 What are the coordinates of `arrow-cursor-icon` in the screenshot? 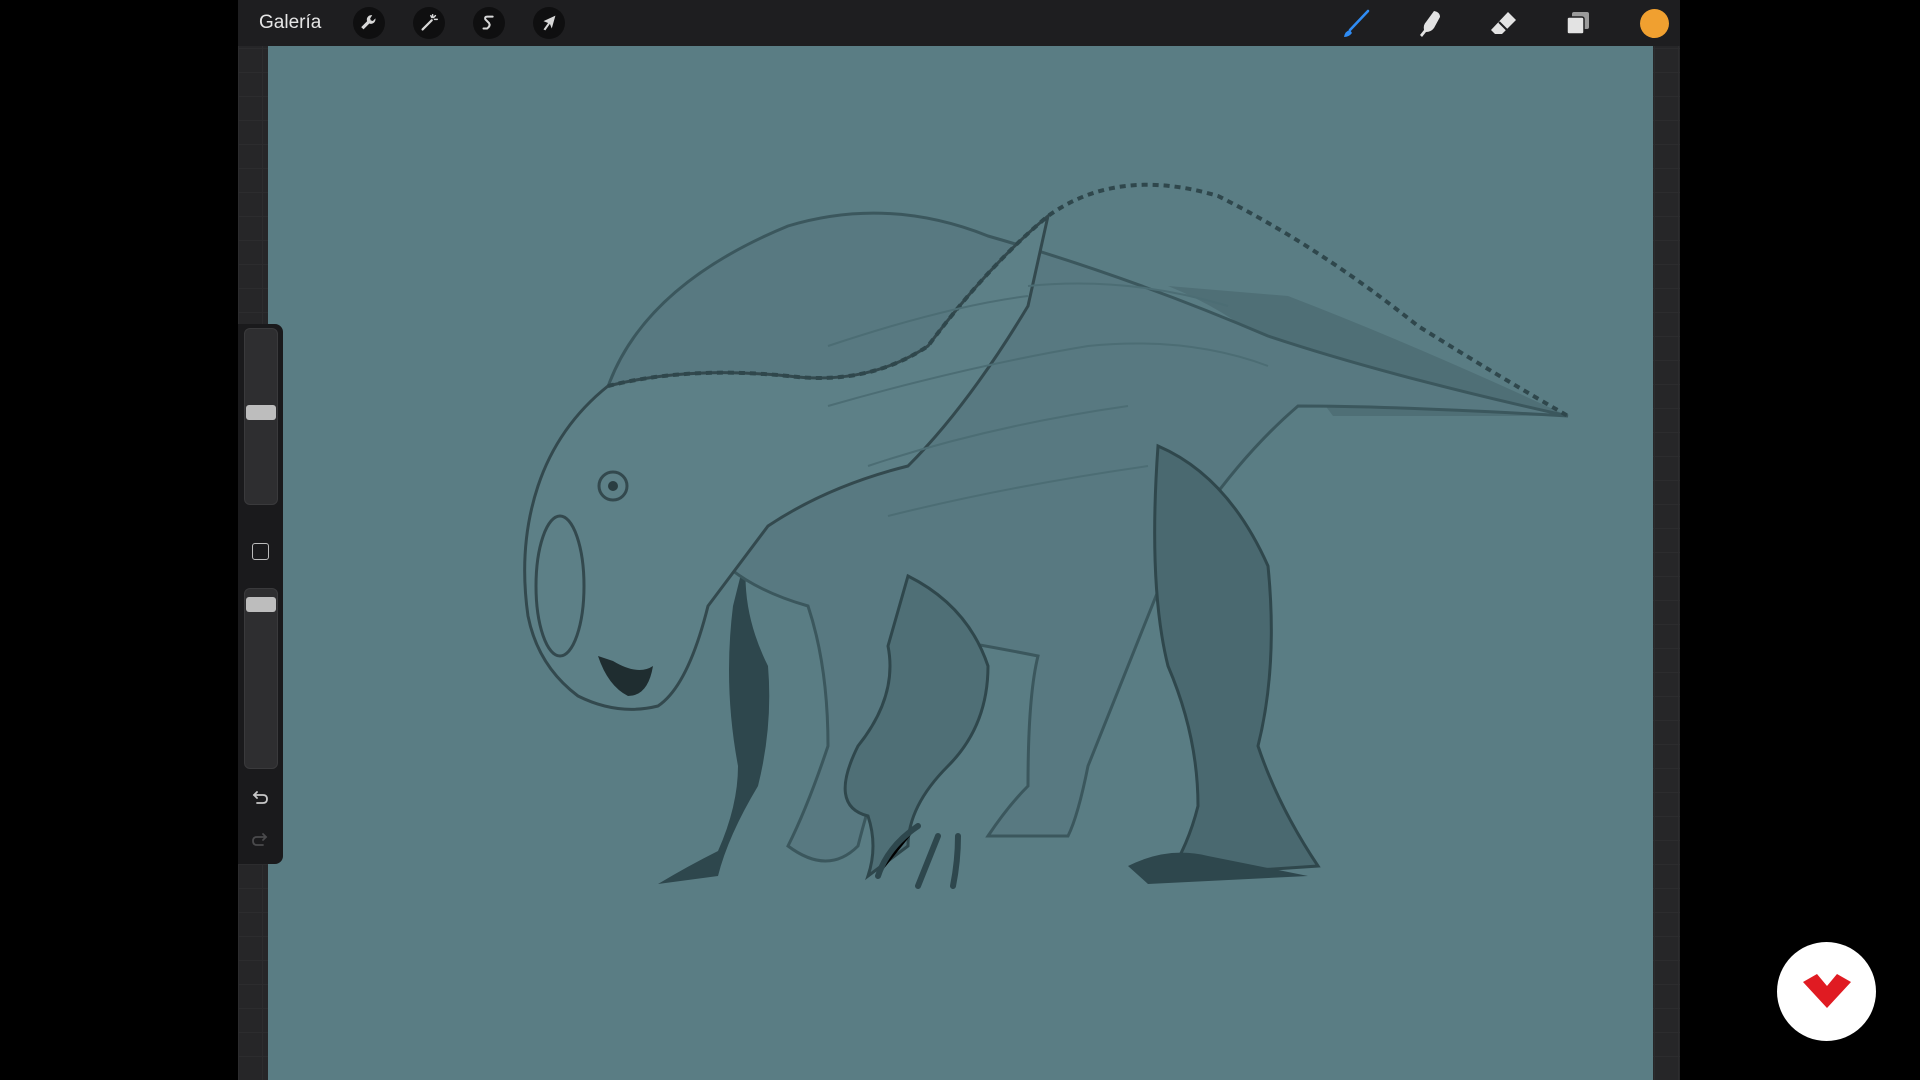 It's located at (549, 23).